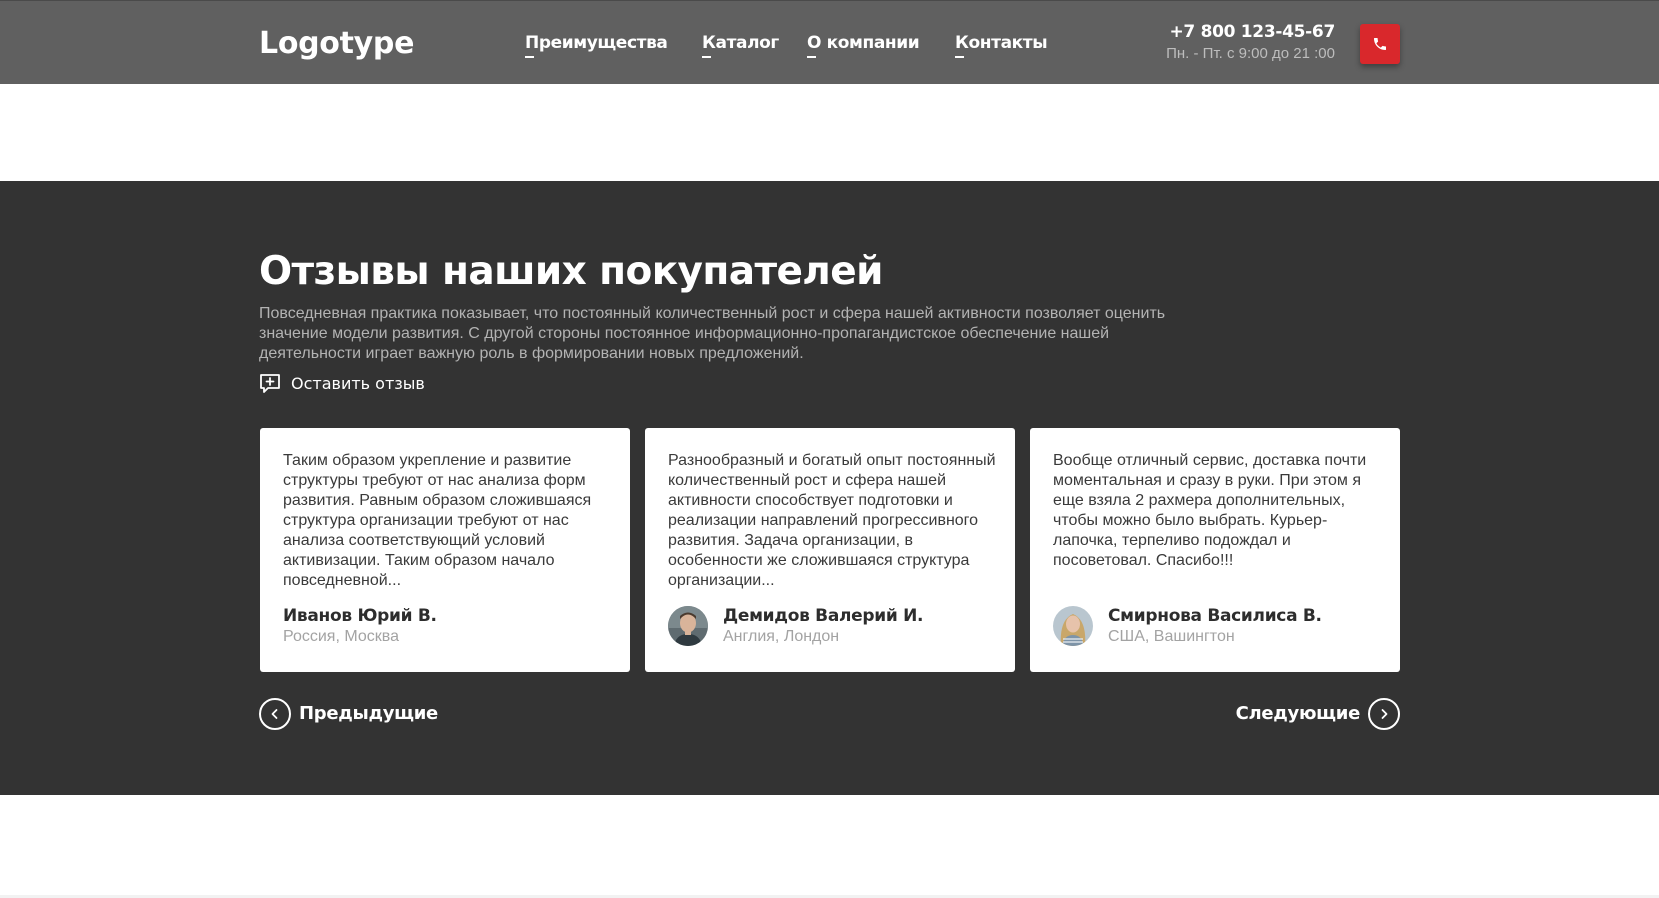  Describe the element at coordinates (863, 44) in the screenshot. I see `nav-item-about: О компании` at that location.